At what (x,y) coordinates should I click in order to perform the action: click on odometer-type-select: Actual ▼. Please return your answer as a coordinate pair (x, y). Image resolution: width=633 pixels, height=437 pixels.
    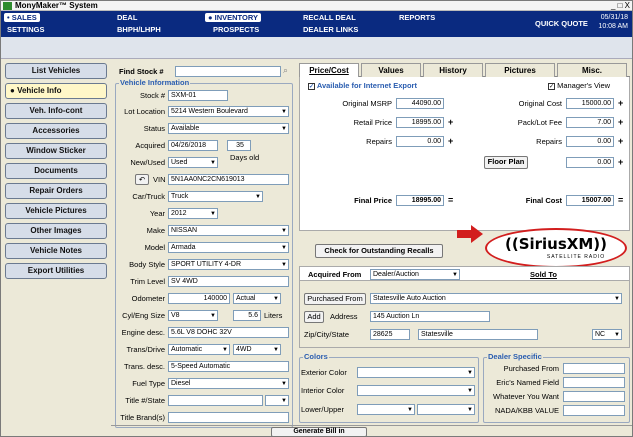
    Looking at the image, I should click on (257, 298).